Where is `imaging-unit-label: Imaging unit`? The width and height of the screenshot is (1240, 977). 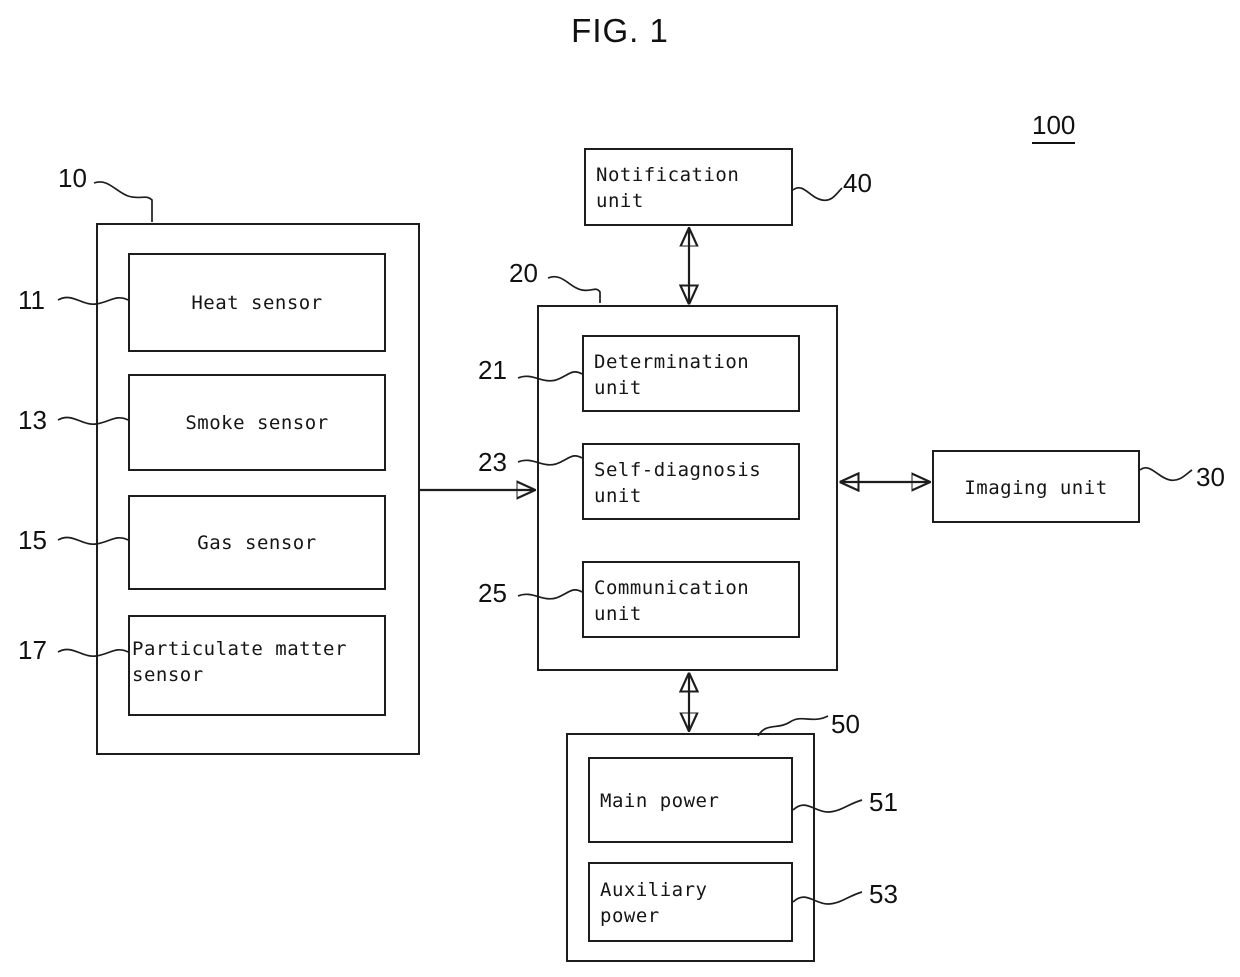 imaging-unit-label: Imaging unit is located at coordinates (1036, 488).